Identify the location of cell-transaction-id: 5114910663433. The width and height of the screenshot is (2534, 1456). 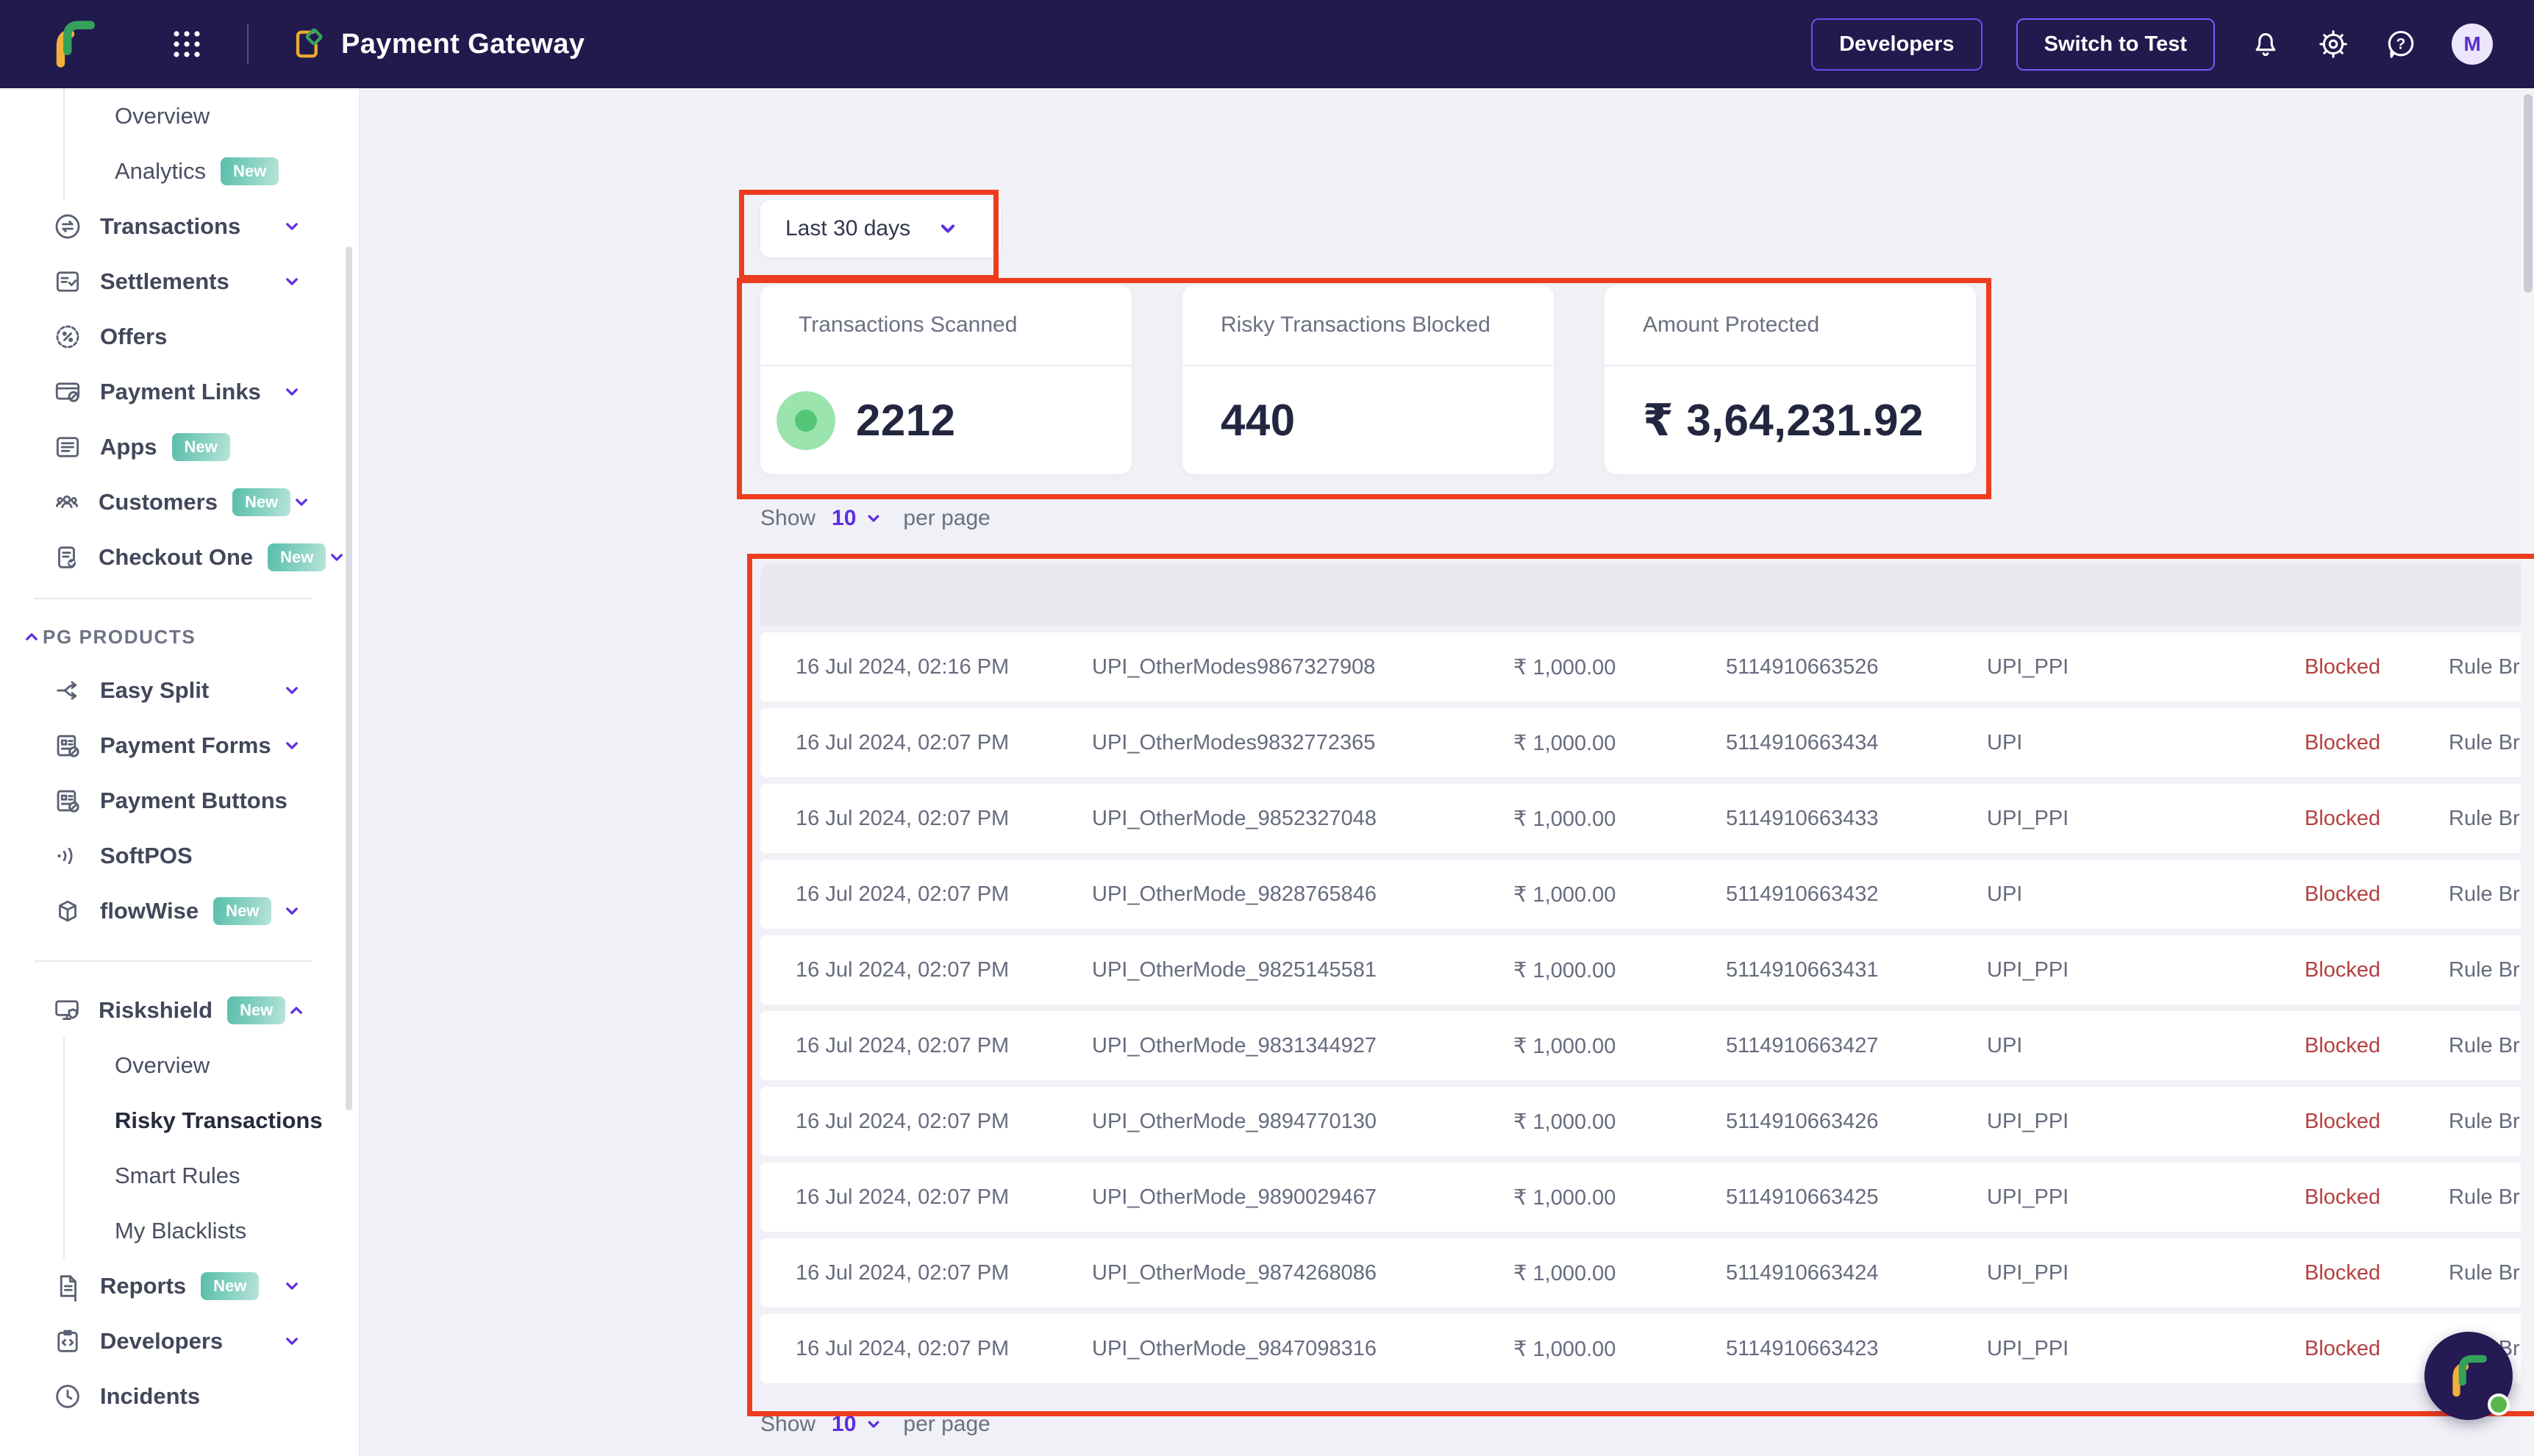
(1802, 818).